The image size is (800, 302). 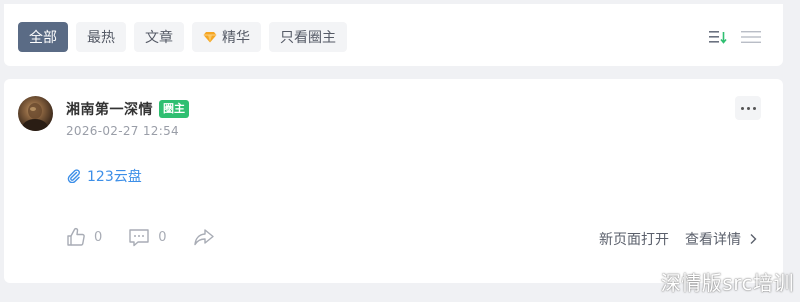 I want to click on avatar, so click(x=35, y=113).